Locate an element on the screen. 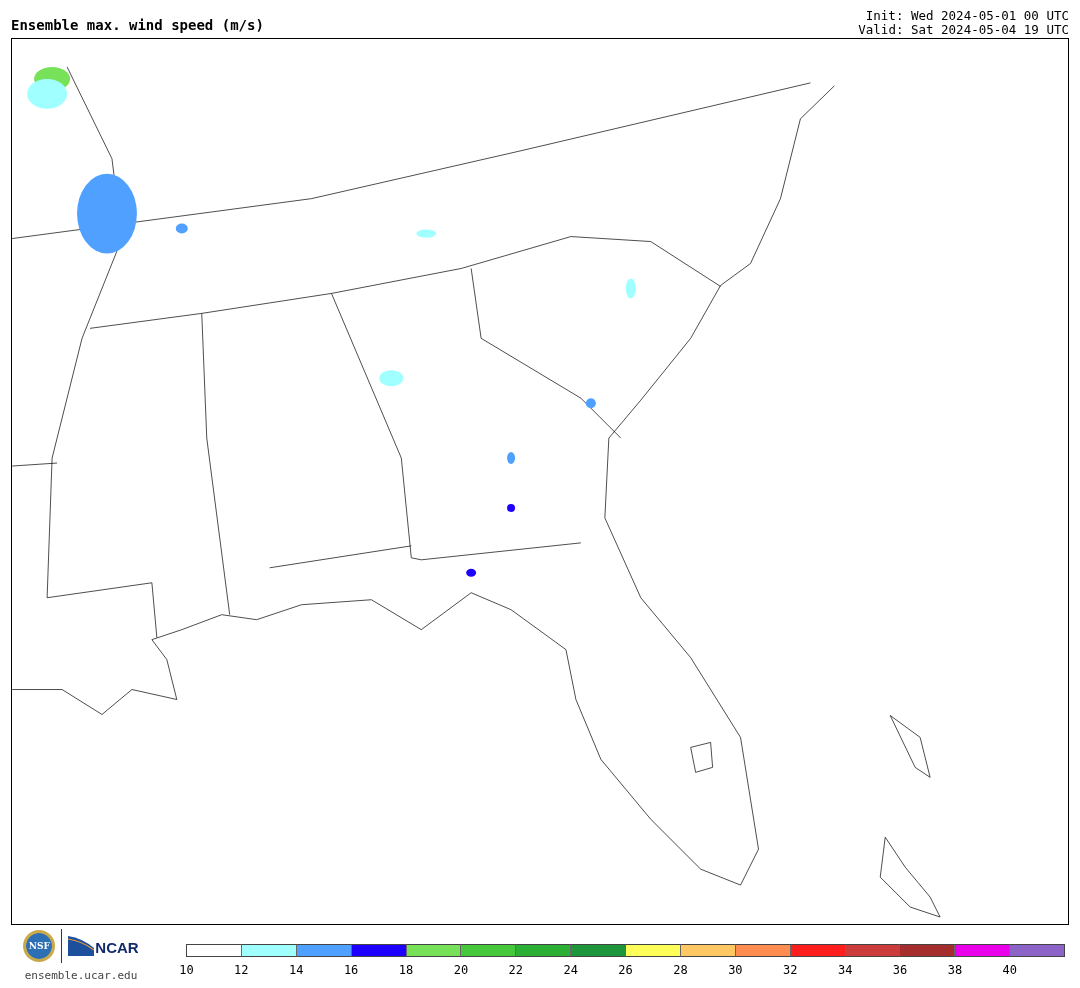  website-url: ensemble.ucar.edu is located at coordinates (81, 975).